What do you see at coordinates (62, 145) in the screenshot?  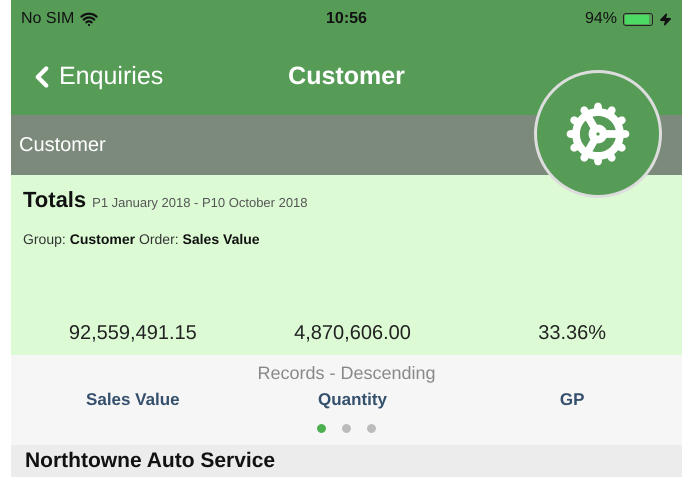 I see `section-header: Customer` at bounding box center [62, 145].